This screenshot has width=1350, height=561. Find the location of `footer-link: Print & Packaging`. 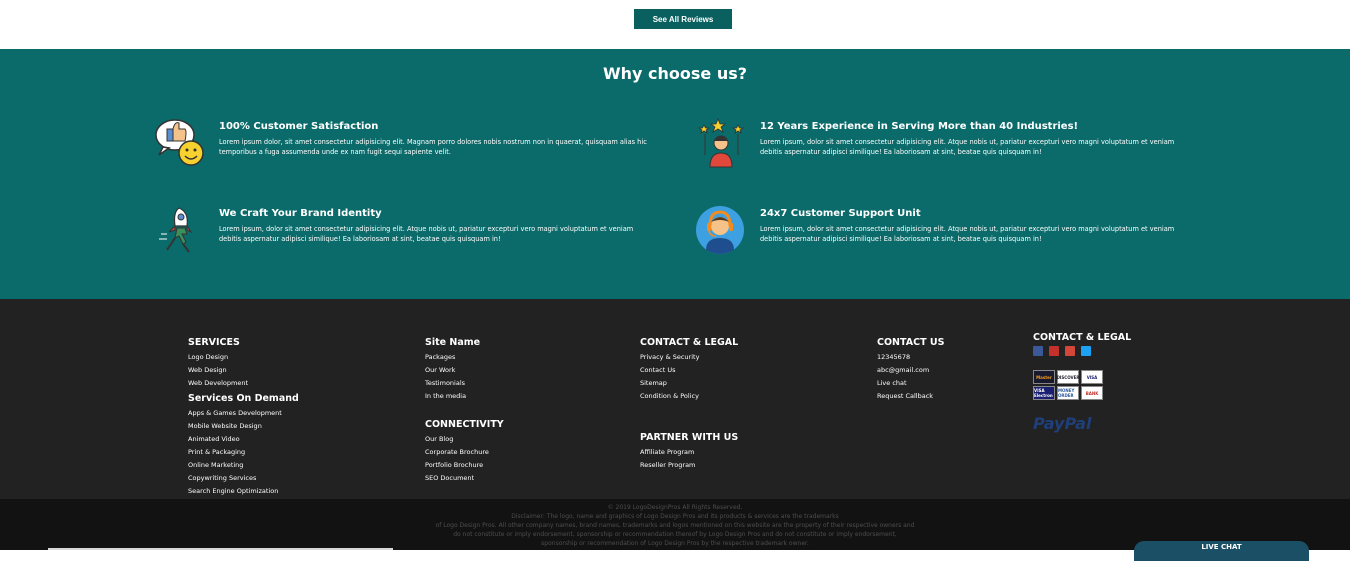

footer-link: Print & Packaging is located at coordinates (243, 452).